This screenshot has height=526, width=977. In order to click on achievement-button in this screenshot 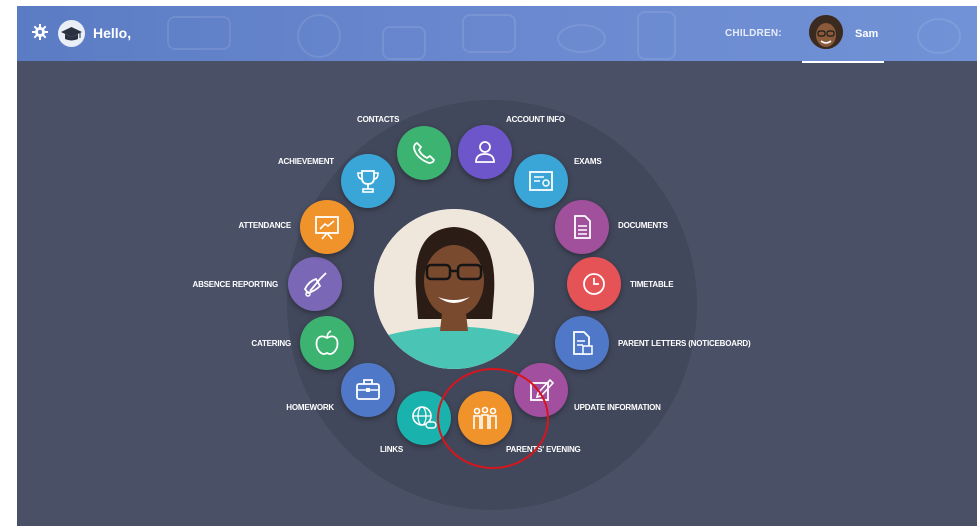, I will do `click(368, 181)`.